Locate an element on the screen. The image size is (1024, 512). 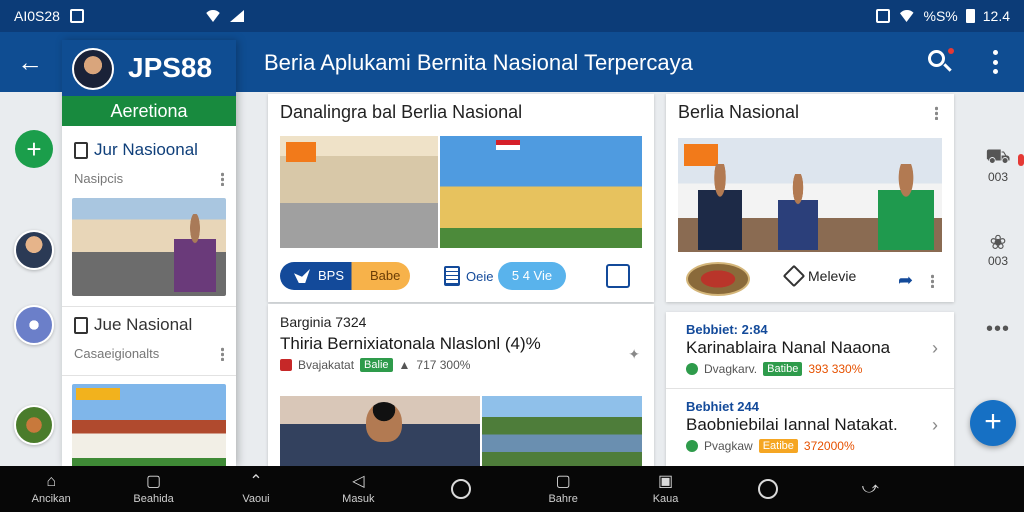
drawer-item: Jur Nasioonal is located at coordinates (149, 150).